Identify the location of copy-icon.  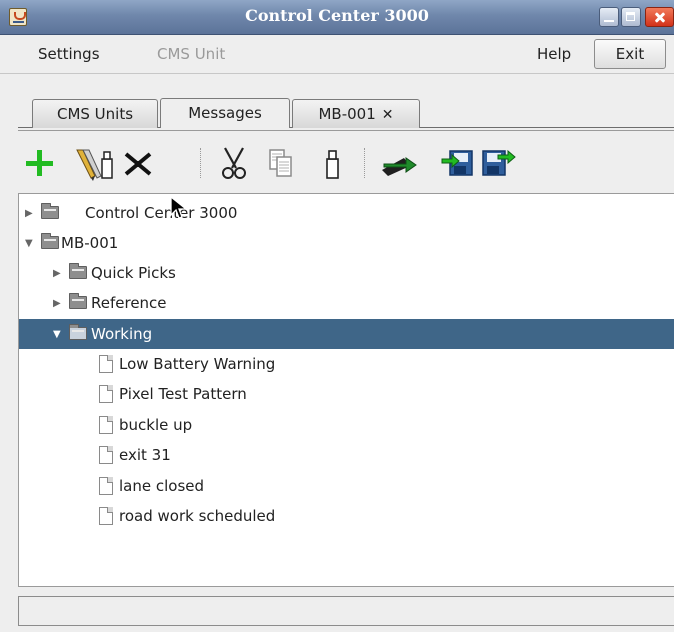
(280, 163).